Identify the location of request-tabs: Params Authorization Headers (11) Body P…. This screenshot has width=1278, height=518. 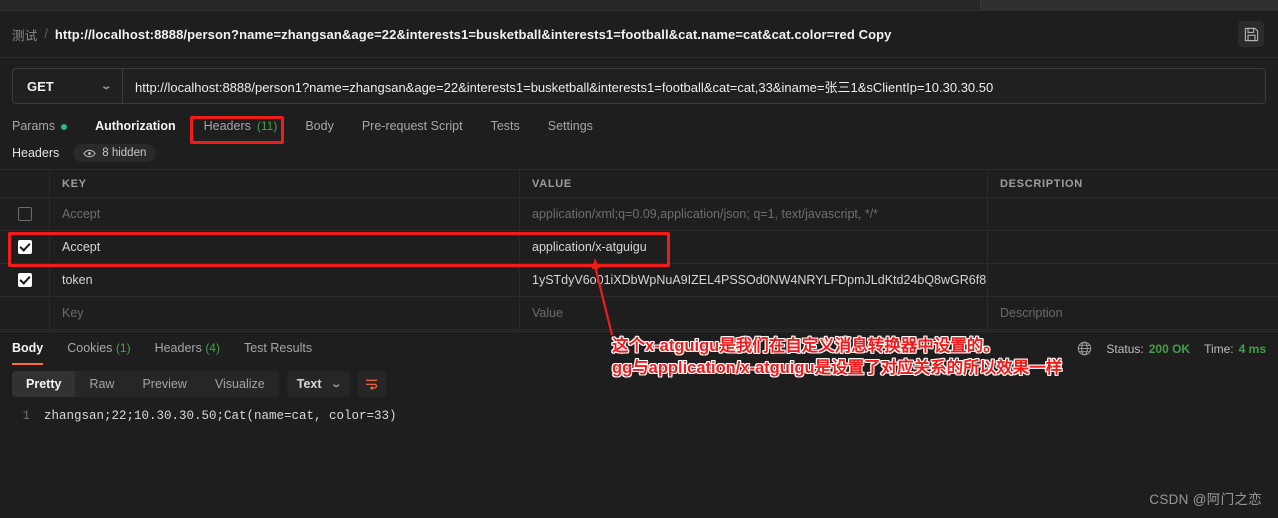
(639, 126).